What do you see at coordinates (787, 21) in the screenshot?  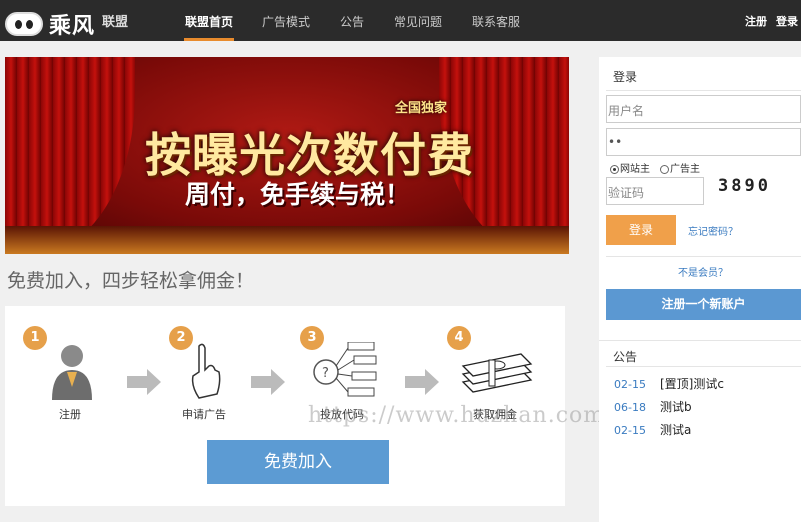 I see `nav-login-link: 登录` at bounding box center [787, 21].